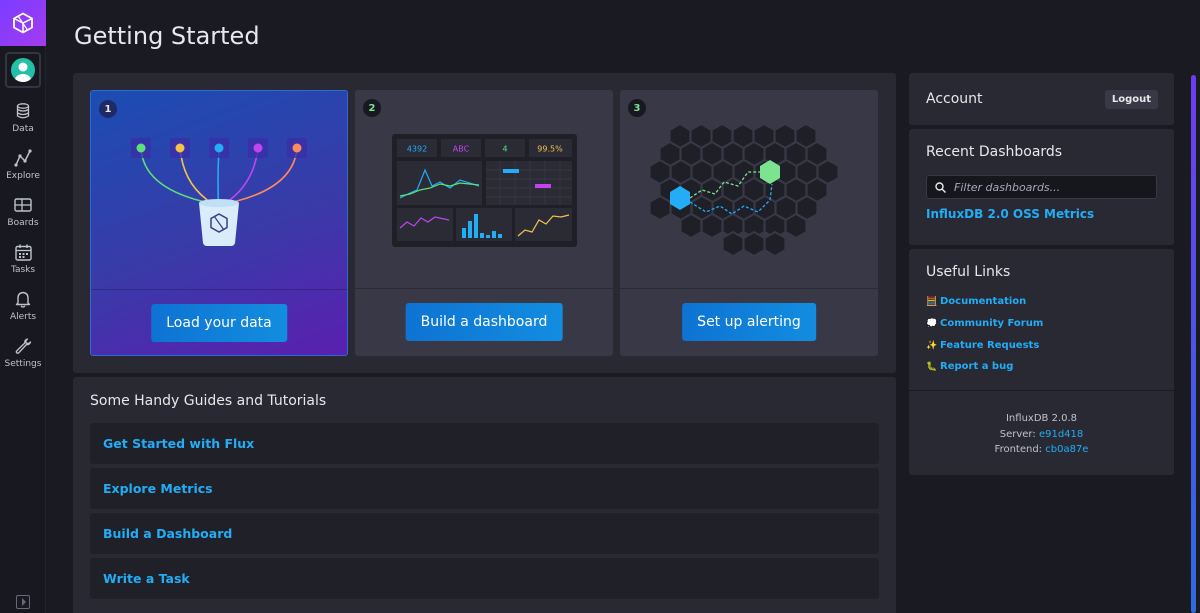 The height and width of the screenshot is (613, 1200). I want to click on sidebar-item-settings: Settings, so click(23, 352).